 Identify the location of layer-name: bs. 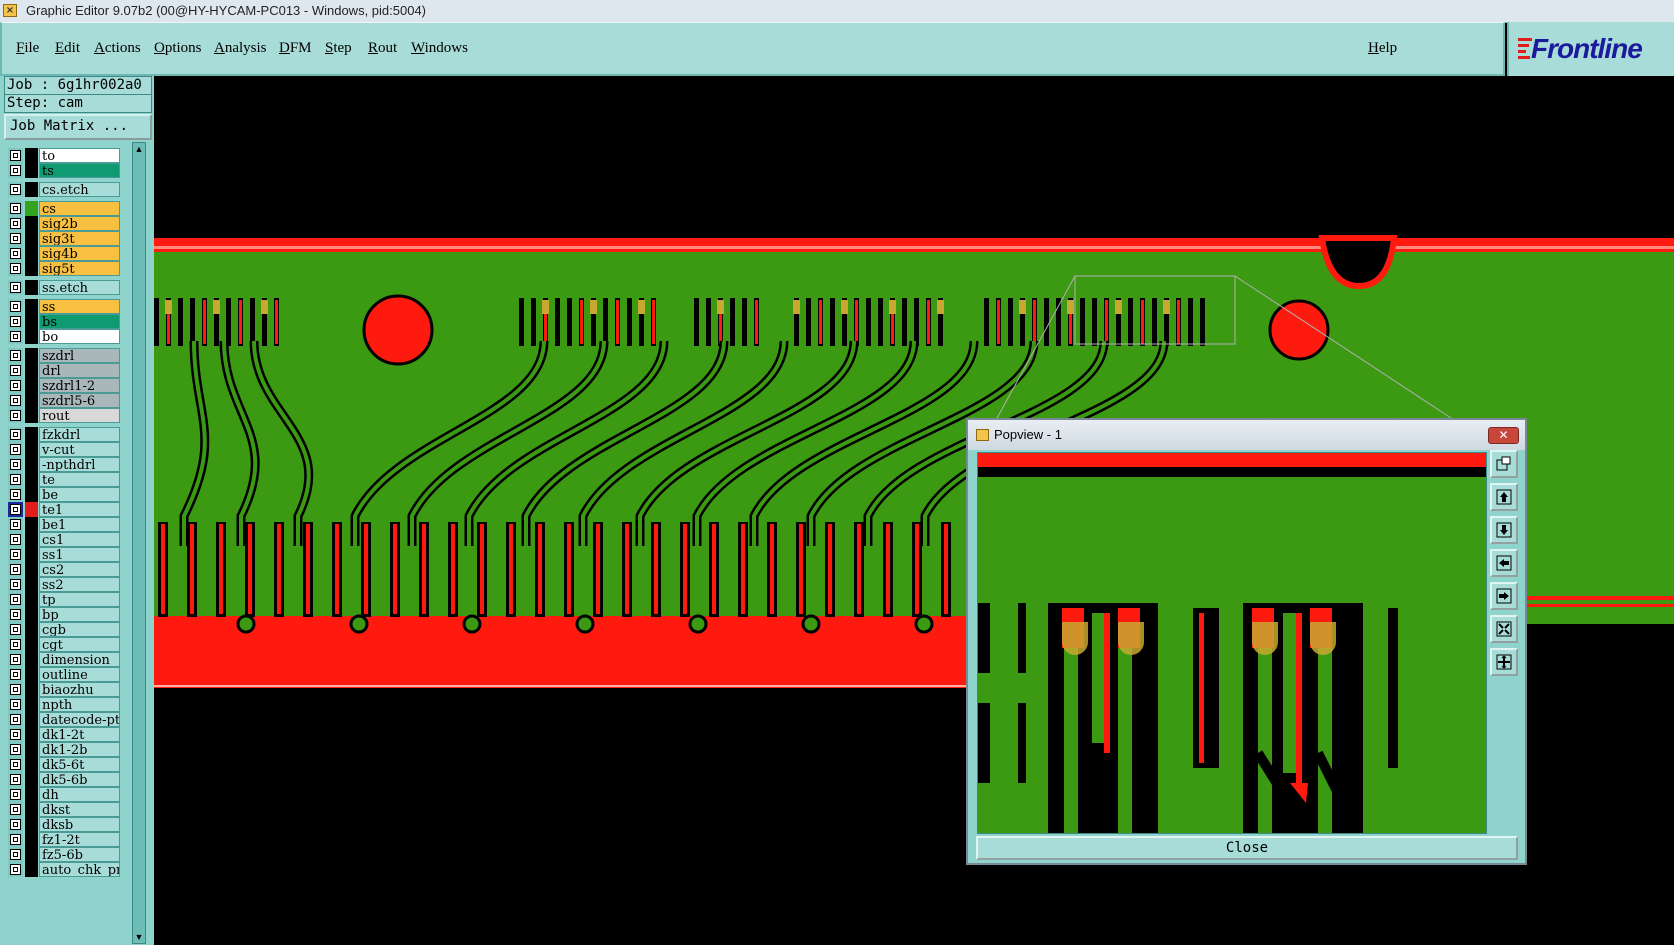
(79, 321).